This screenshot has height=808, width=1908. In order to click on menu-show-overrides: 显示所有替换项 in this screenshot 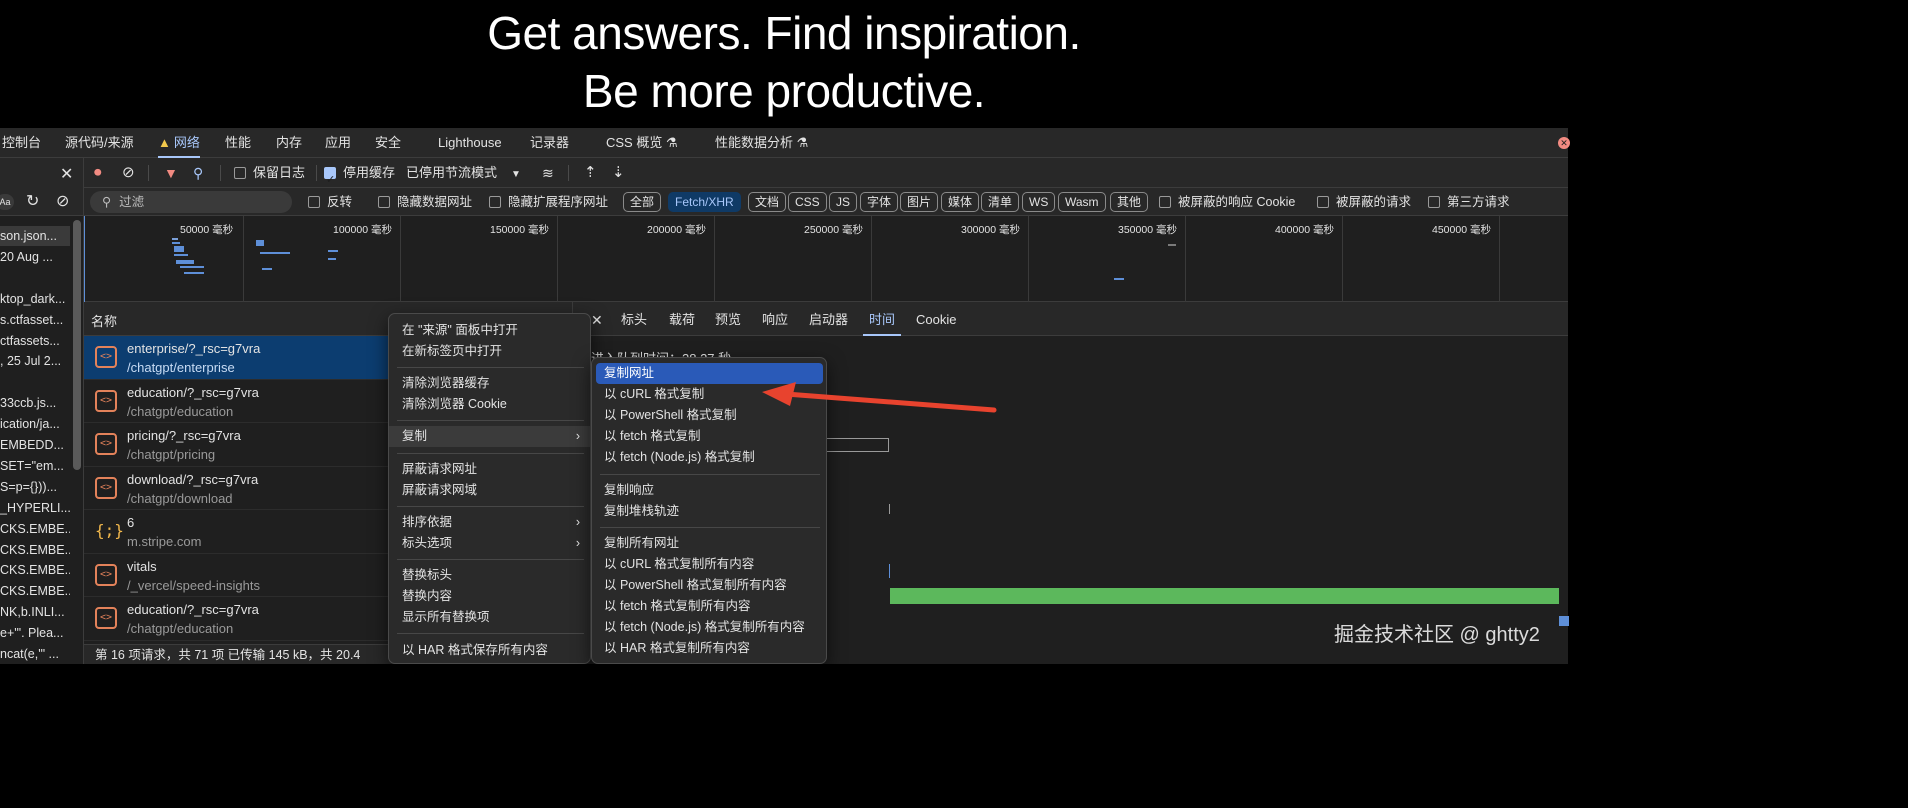, I will do `click(490, 617)`.